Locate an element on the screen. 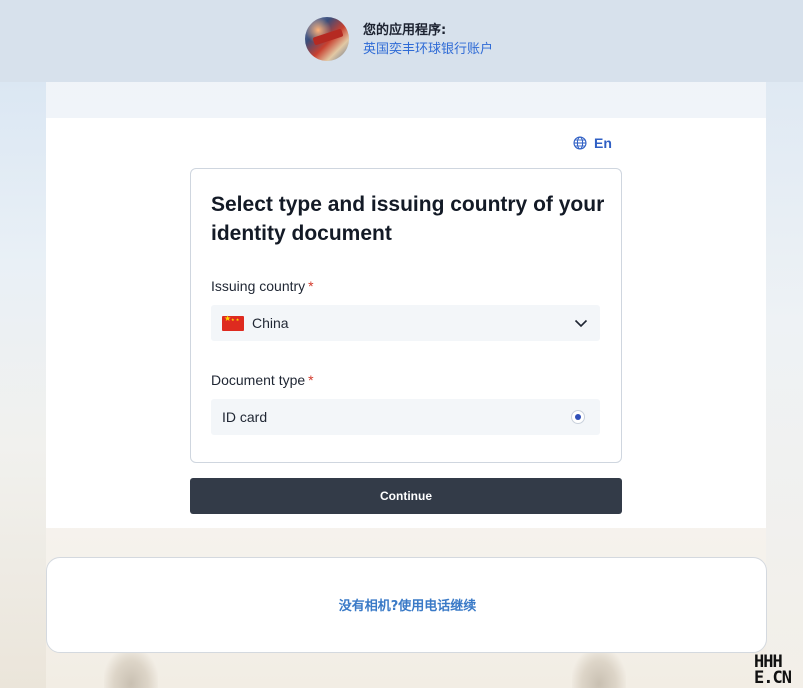 This screenshot has height=688, width=803. watermark-logo: HHH E.CN is located at coordinates (778, 671).